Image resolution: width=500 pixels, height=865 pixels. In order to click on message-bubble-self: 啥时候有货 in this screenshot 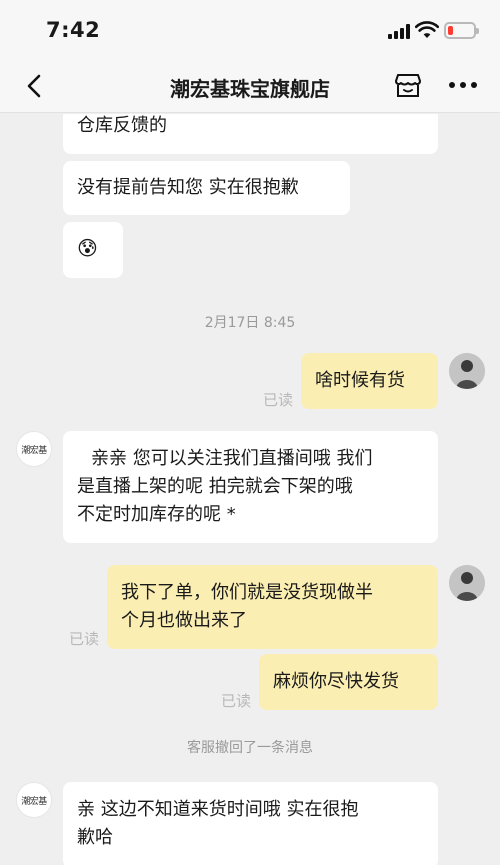, I will do `click(369, 381)`.